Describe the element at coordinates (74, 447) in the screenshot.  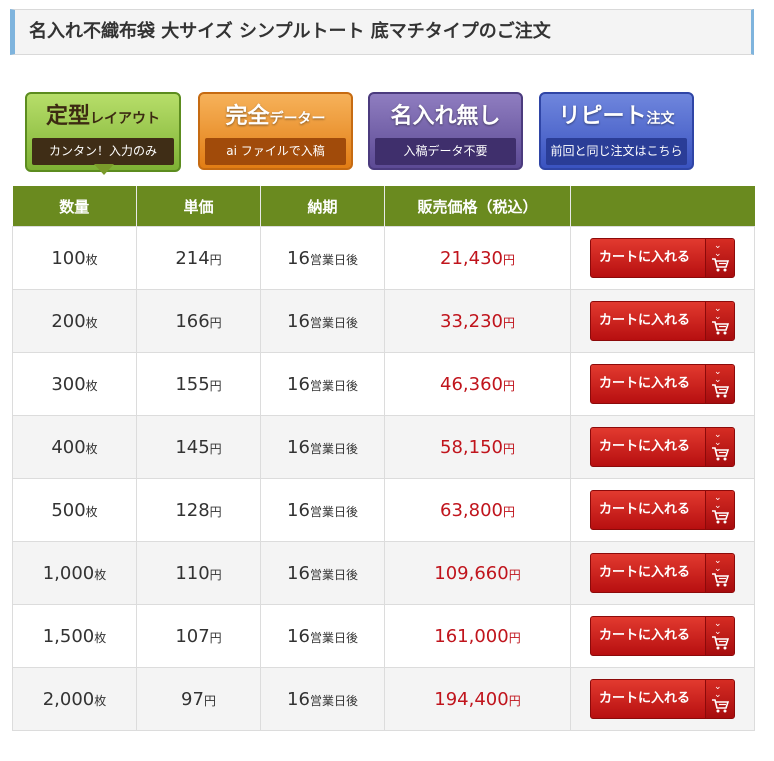
I see `quantity-cell: 400枚` at that location.